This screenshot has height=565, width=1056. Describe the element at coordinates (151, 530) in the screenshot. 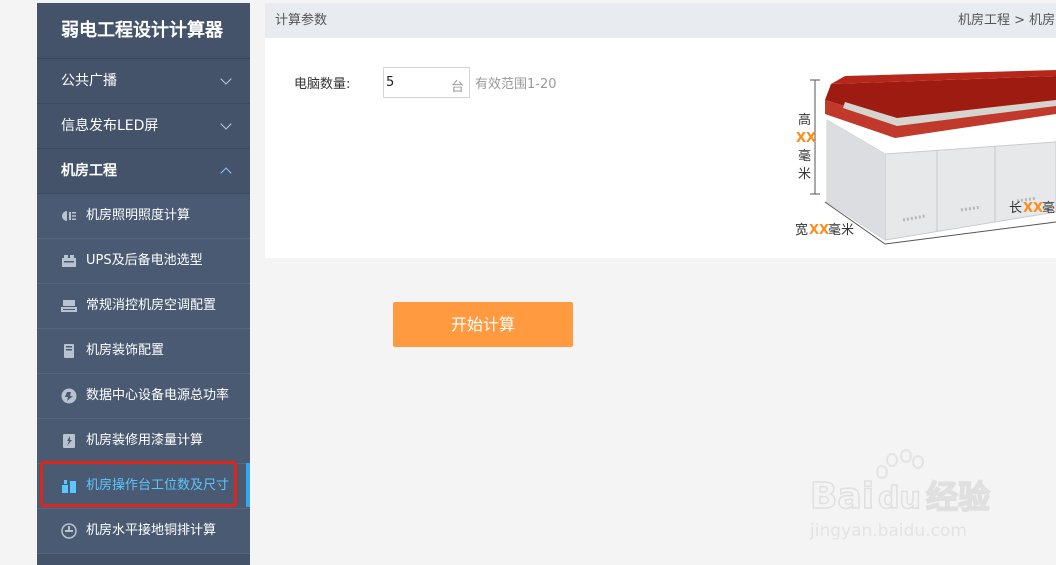

I see `sidebar-item-label: 机房水平接地铜排计算` at that location.